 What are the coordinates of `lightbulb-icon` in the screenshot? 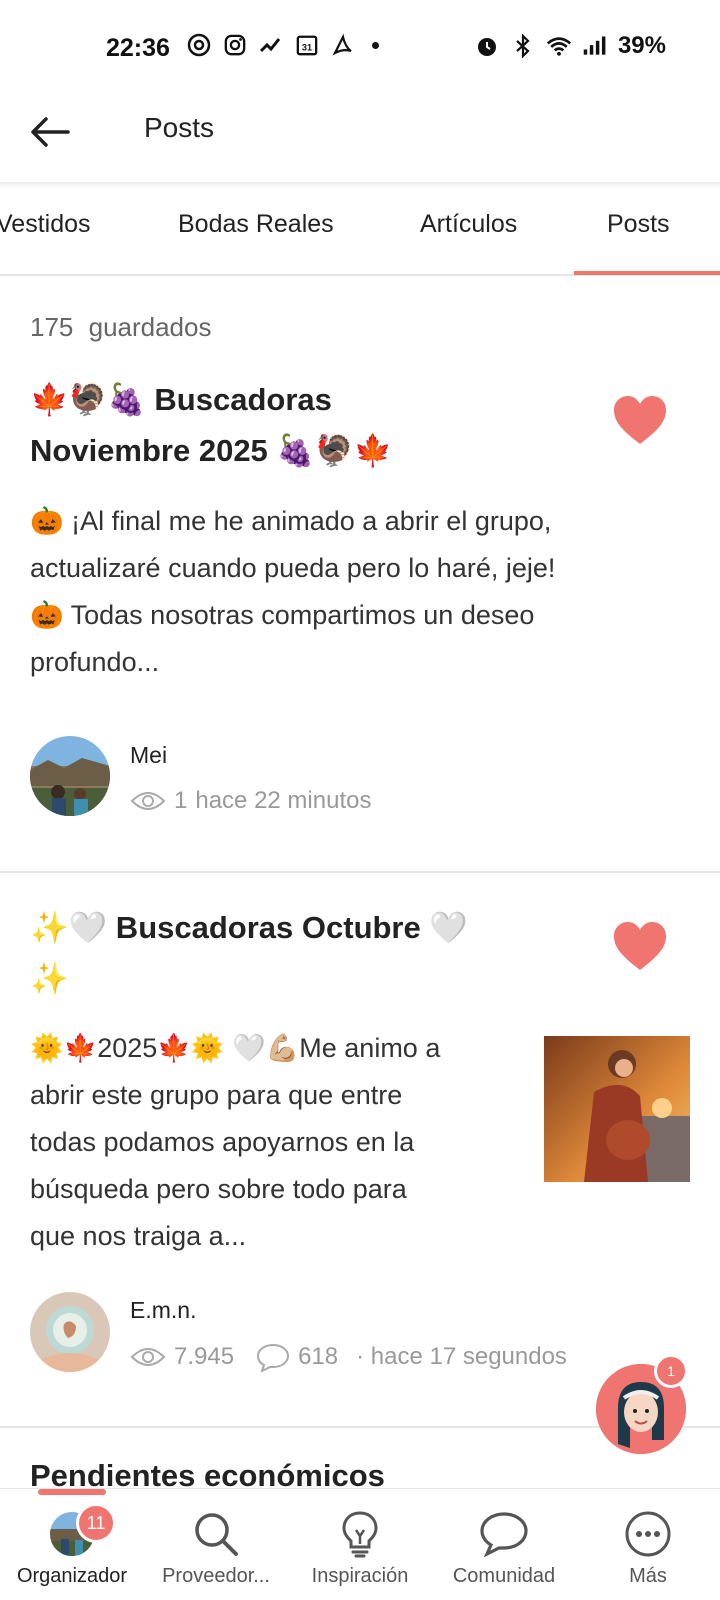 It's located at (360, 1534).